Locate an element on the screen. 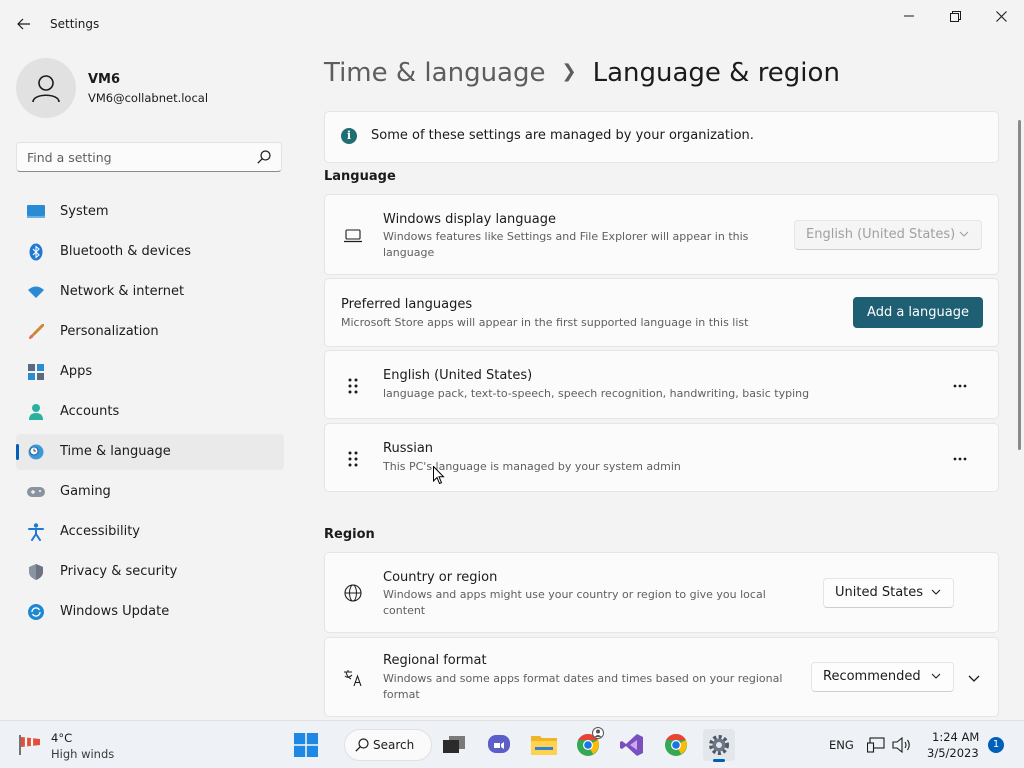  dropdown-value: United States is located at coordinates (879, 592).